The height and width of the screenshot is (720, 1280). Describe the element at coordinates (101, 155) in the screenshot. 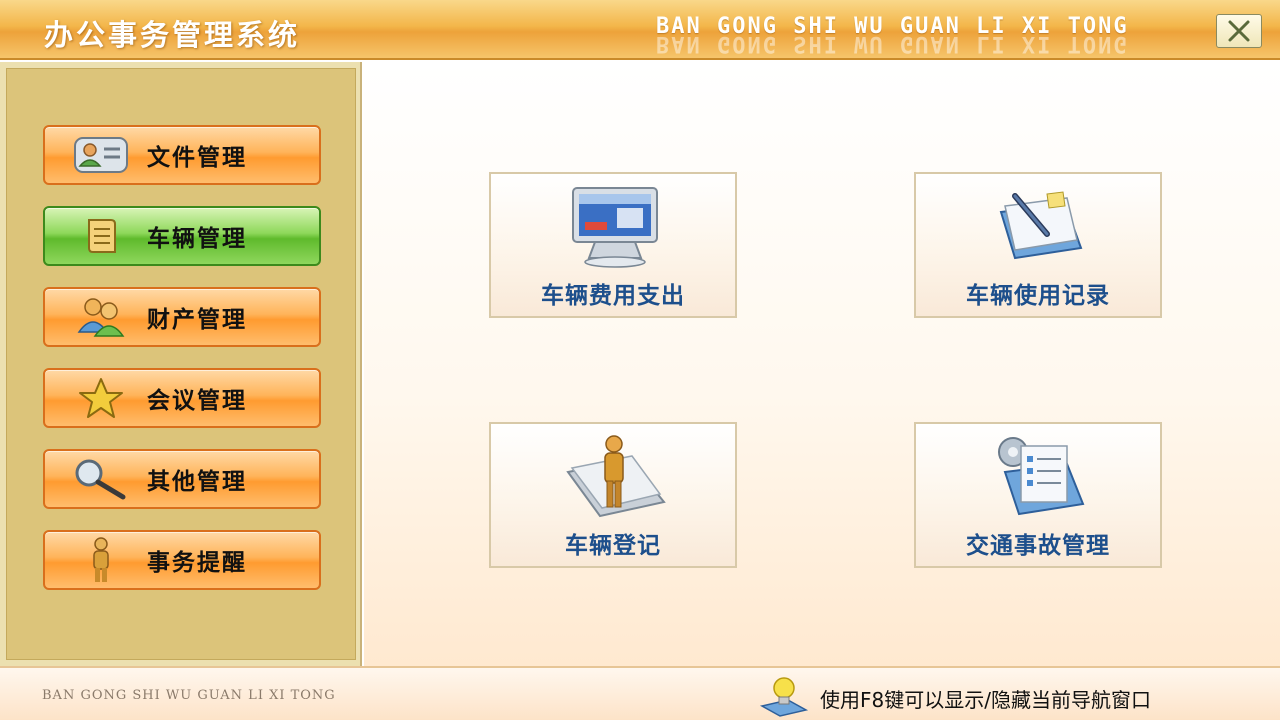

I see `contact-card-icon` at that location.